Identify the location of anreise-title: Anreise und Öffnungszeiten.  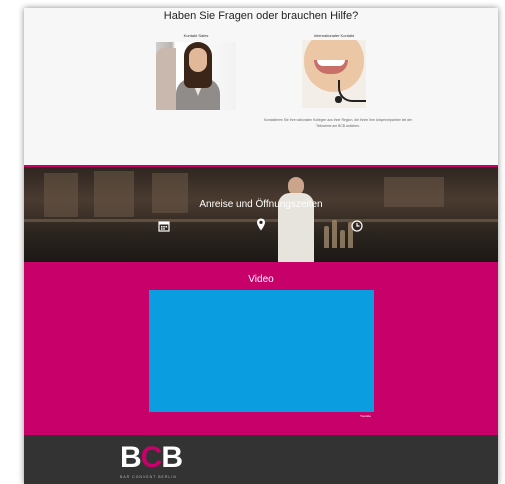
(261, 204).